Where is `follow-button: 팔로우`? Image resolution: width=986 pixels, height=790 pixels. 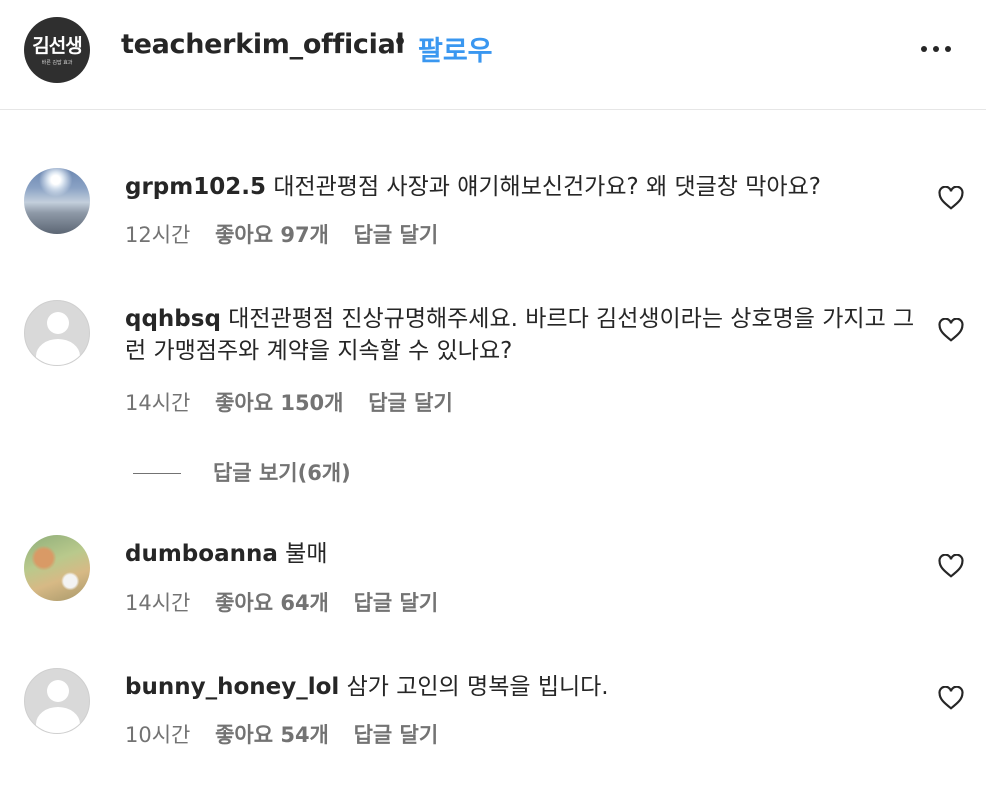 follow-button: 팔로우 is located at coordinates (455, 48).